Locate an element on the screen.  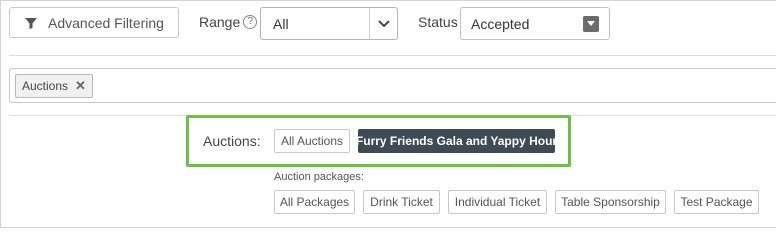
status-select-value: Accepted is located at coordinates (500, 23).